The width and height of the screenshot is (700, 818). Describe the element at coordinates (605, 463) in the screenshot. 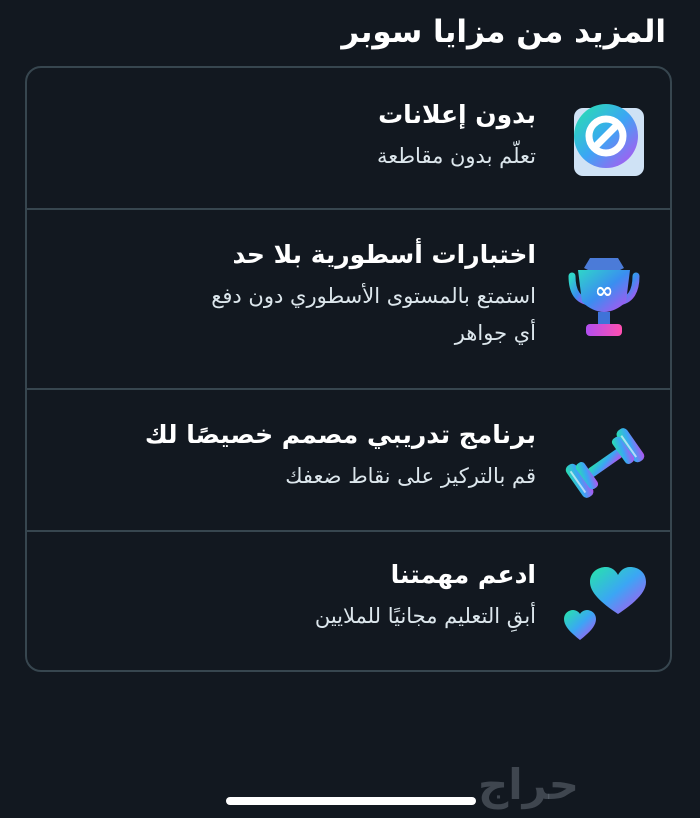

I see `dumbbell-icon` at that location.